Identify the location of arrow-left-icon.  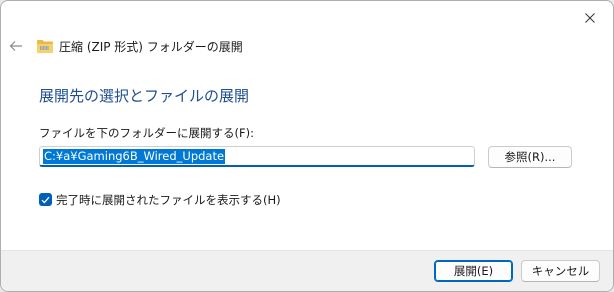
(16, 46).